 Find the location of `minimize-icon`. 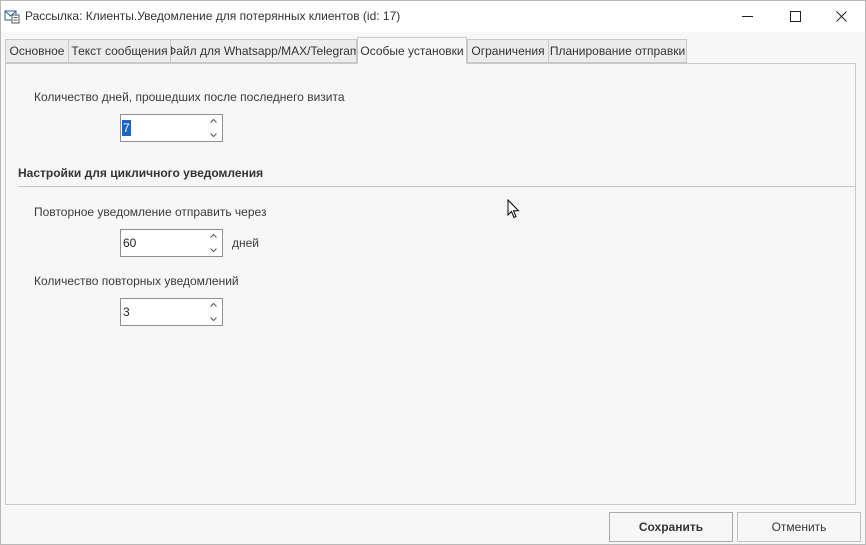

minimize-icon is located at coordinates (747, 16).